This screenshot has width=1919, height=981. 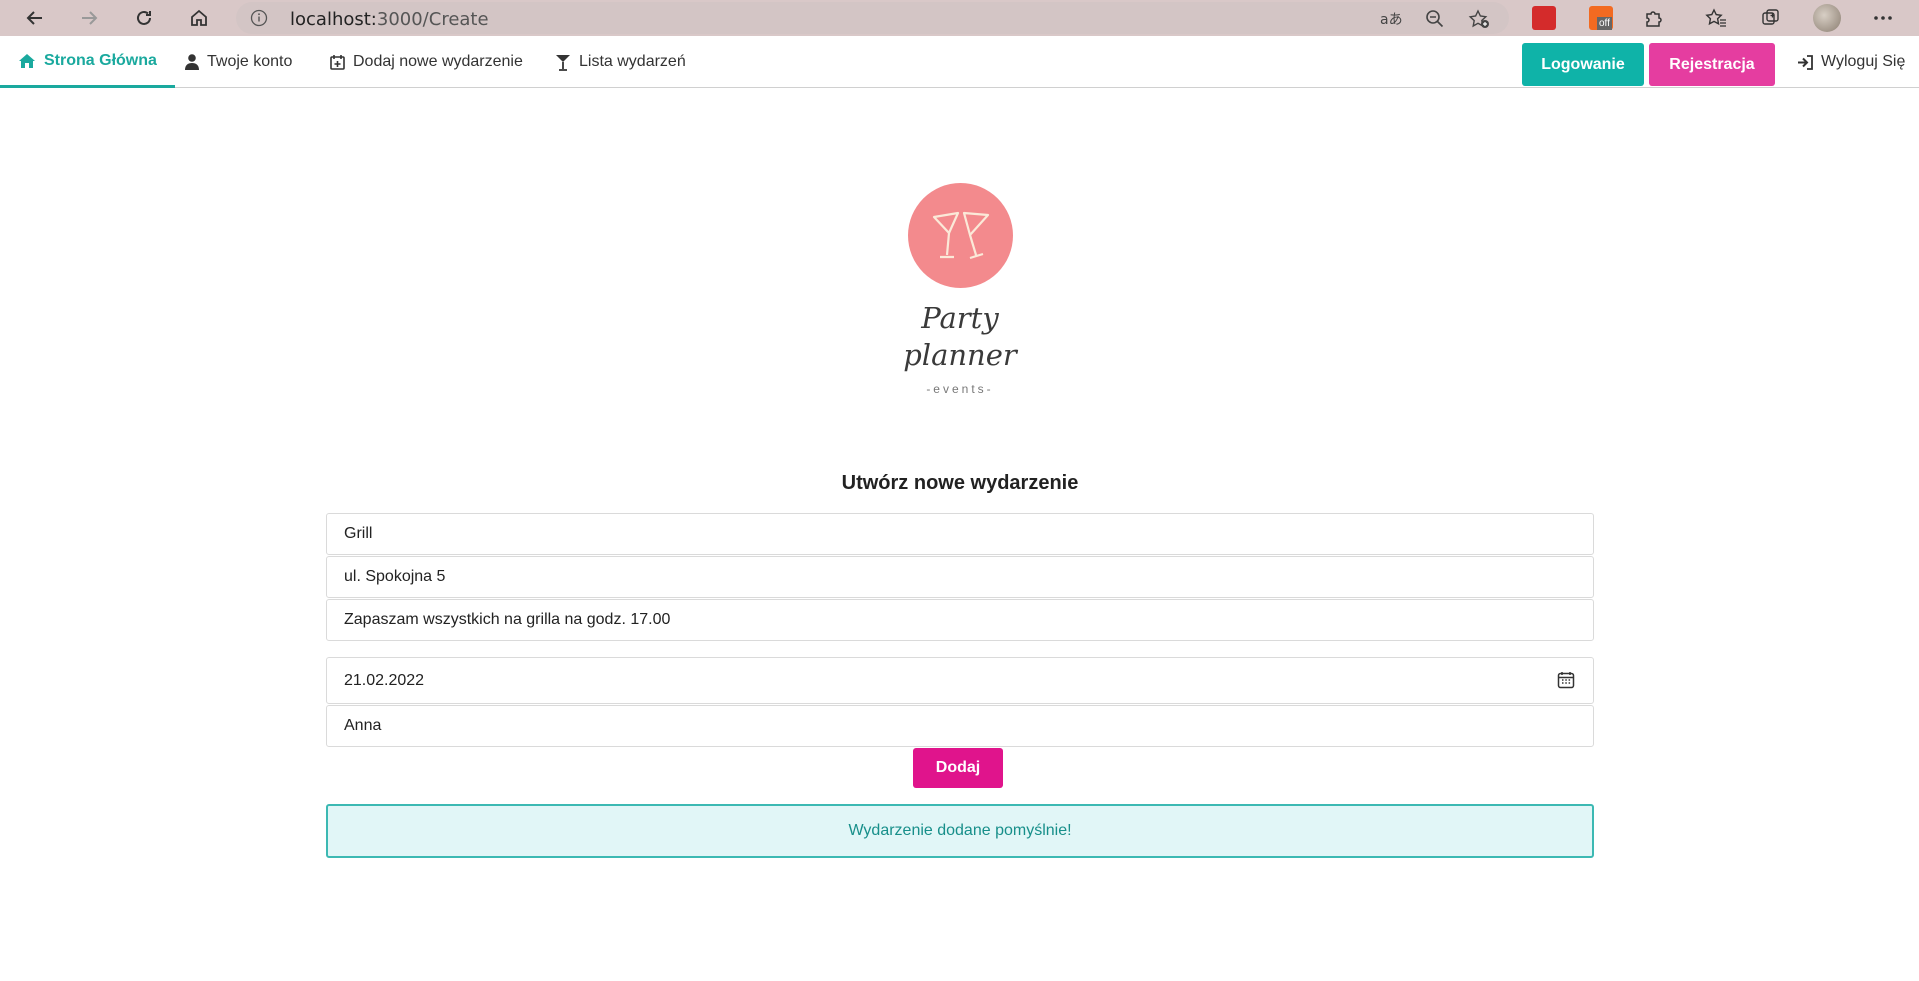 What do you see at coordinates (89, 18) in the screenshot?
I see `forward-arrow-icon` at bounding box center [89, 18].